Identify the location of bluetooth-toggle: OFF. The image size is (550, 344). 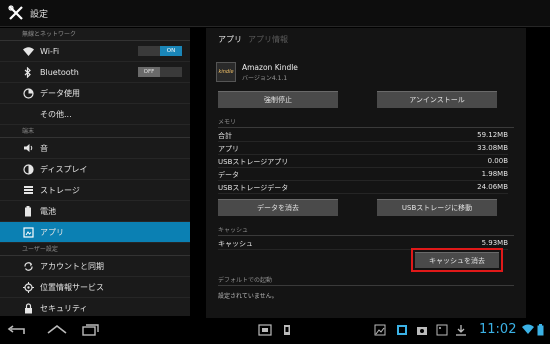
(160, 72).